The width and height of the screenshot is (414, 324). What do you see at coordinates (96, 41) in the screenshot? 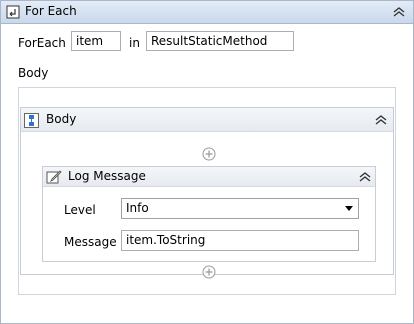
I see `item-variable-field: item` at bounding box center [96, 41].